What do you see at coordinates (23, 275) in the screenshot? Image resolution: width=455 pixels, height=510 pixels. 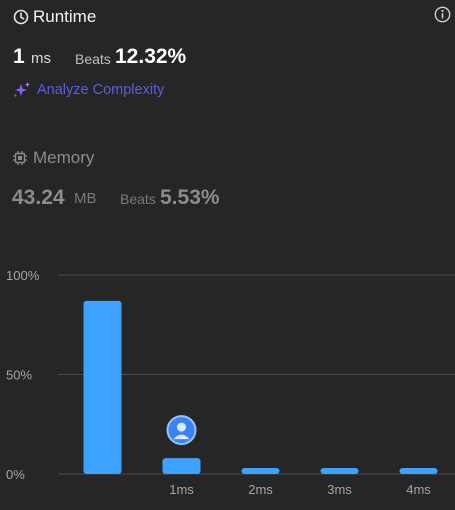 I see `y-tick-label: 100%` at bounding box center [23, 275].